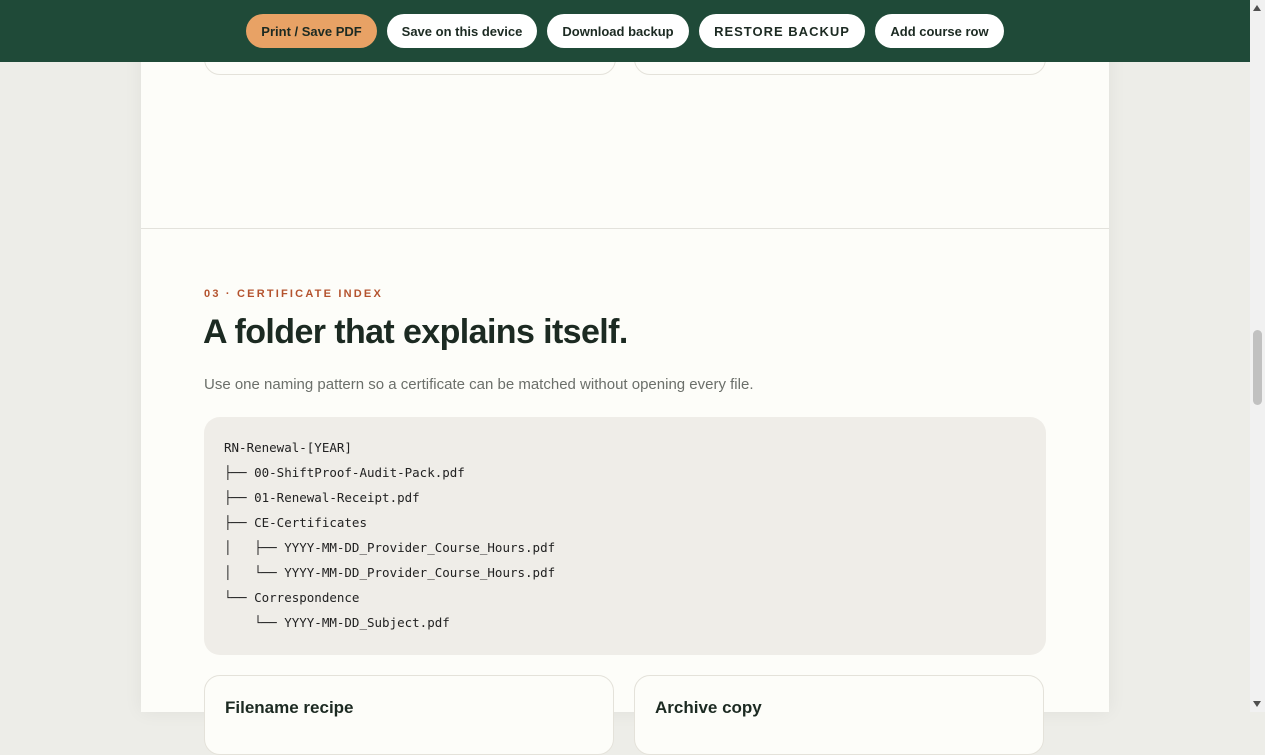 The width and height of the screenshot is (1265, 755). What do you see at coordinates (839, 715) in the screenshot?
I see `archive-copy-card: Archive copy` at bounding box center [839, 715].